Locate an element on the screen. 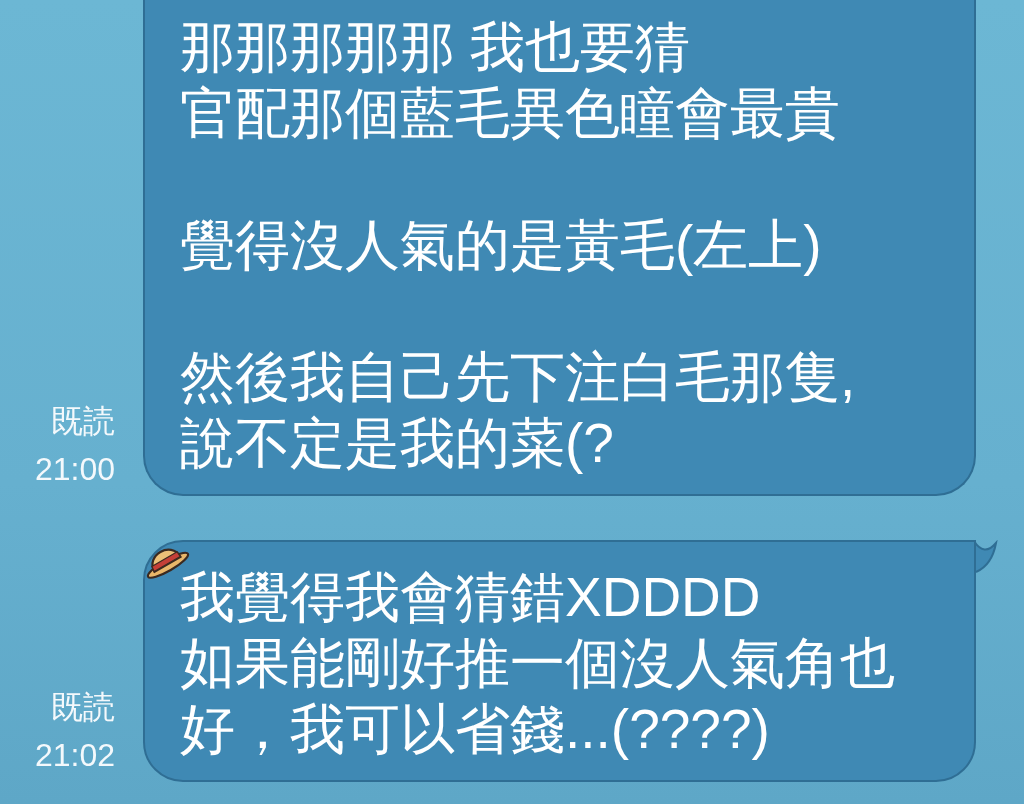  message-text: 然後我自己先下注白毛那隻, is located at coordinates (518, 377).